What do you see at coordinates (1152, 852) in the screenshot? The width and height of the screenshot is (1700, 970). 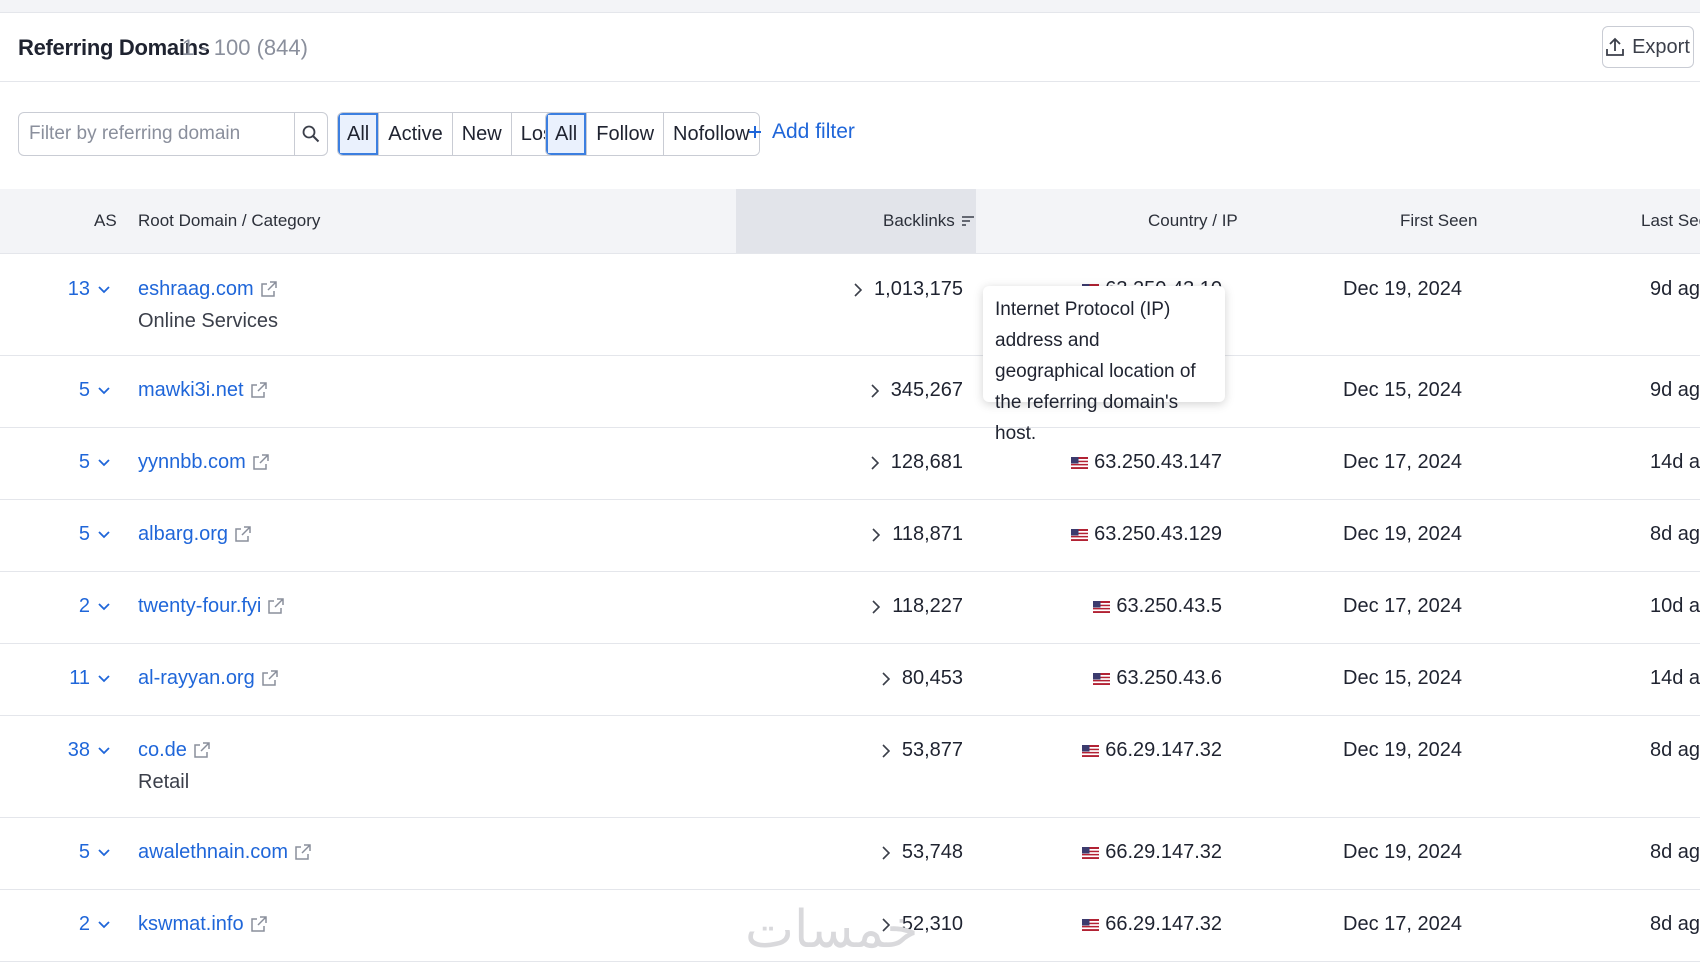 I see `country-ip-cell: 66.29.147.32` at bounding box center [1152, 852].